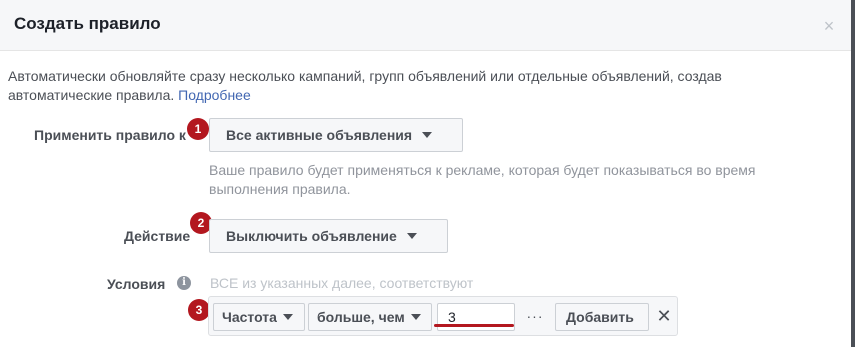 This screenshot has height=347, width=855. What do you see at coordinates (664, 316) in the screenshot?
I see `remove-icon: ✕` at bounding box center [664, 316].